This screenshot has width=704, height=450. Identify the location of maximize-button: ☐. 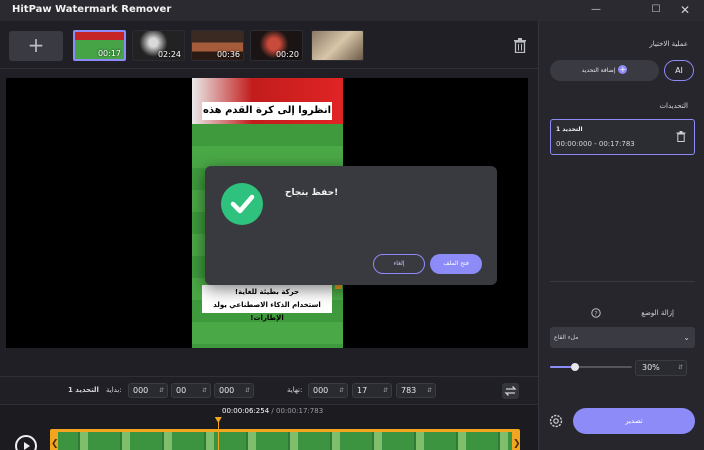
(656, 10).